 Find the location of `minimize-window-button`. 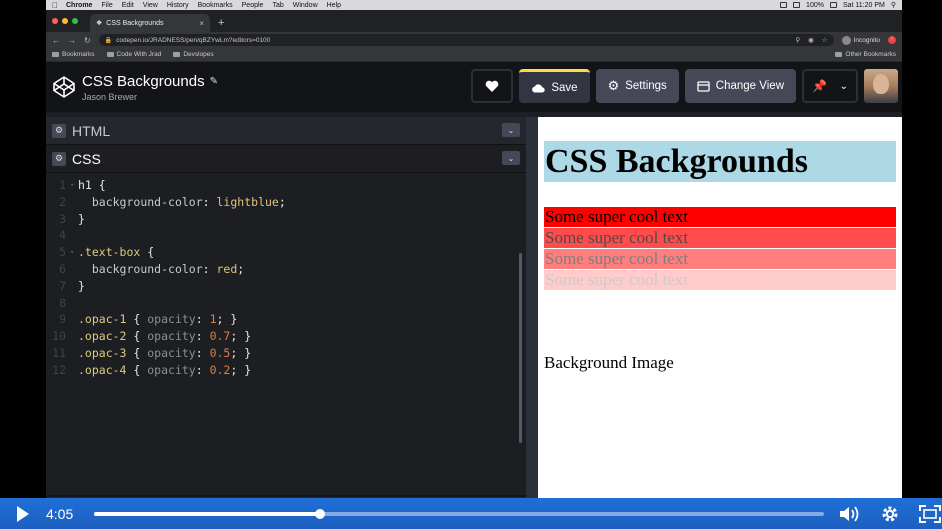

minimize-window-button is located at coordinates (65, 21).